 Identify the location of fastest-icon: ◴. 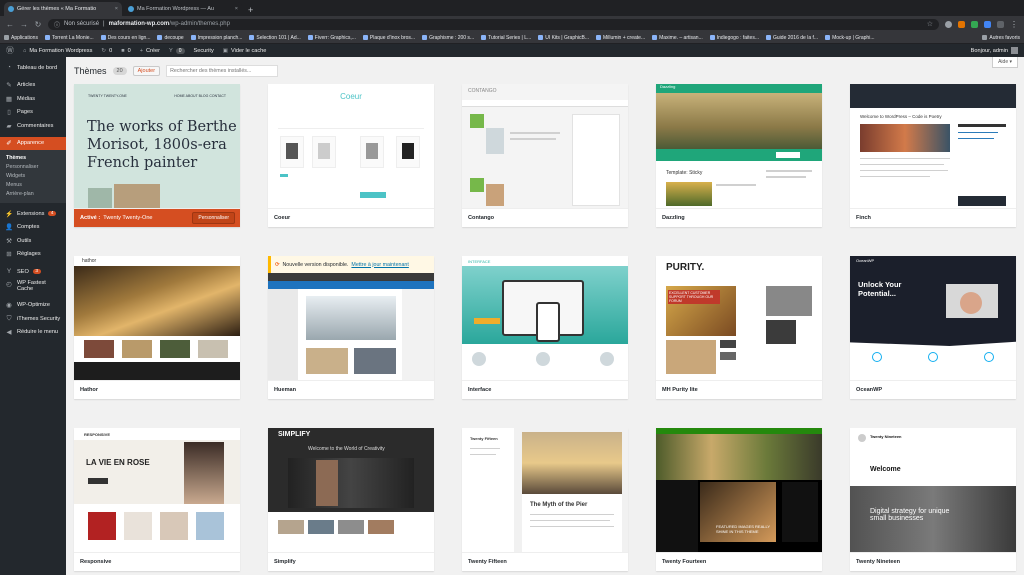
(9, 285).